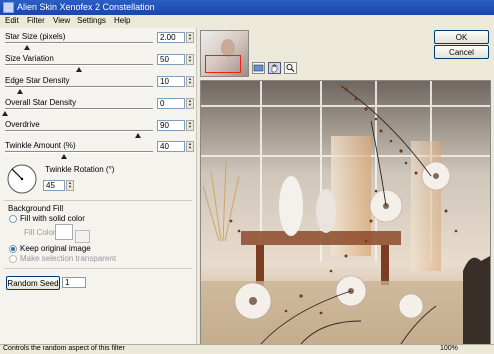  What do you see at coordinates (54, 185) in the screenshot?
I see `twinkle-rotation-input: 45` at bounding box center [54, 185].